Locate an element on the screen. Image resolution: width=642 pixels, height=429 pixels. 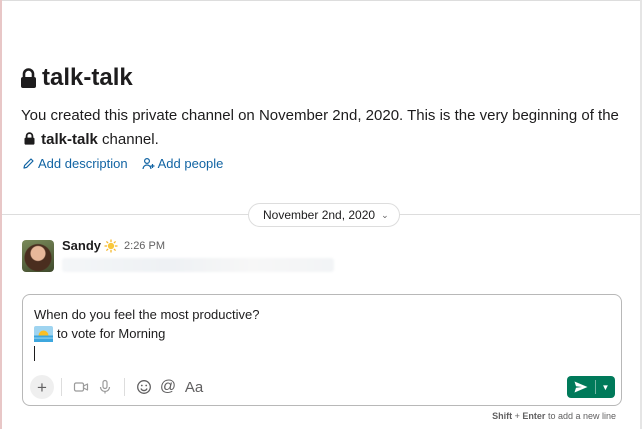
add-description-label: Add description is located at coordinates (83, 163).